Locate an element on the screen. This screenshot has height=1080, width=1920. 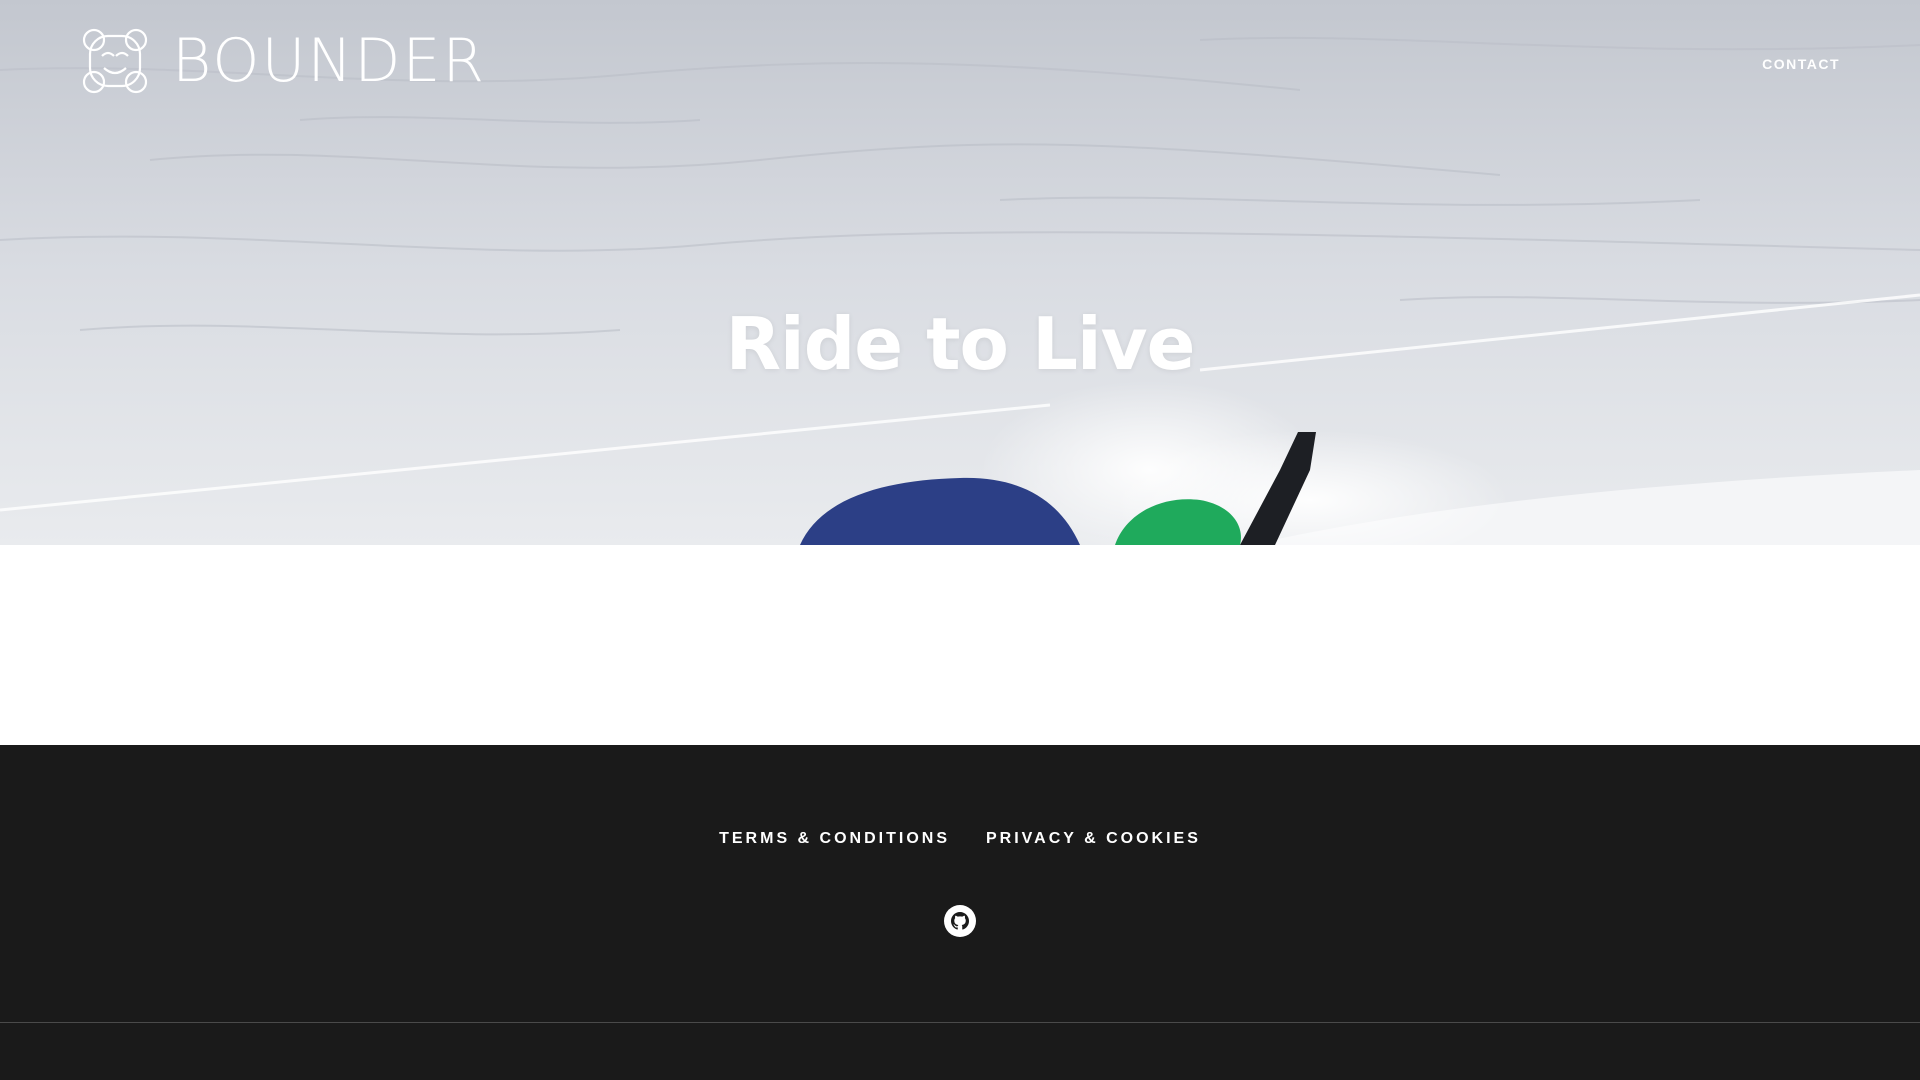
github-icon is located at coordinates (960, 921).